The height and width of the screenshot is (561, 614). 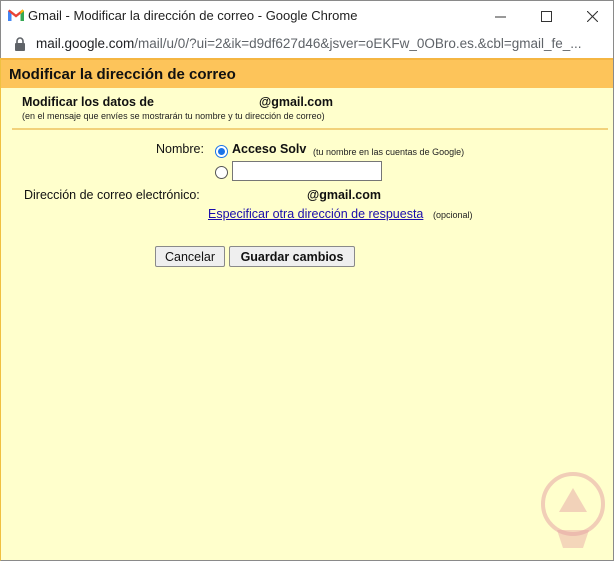 What do you see at coordinates (221, 172) in the screenshot?
I see `radio-custom-name` at bounding box center [221, 172].